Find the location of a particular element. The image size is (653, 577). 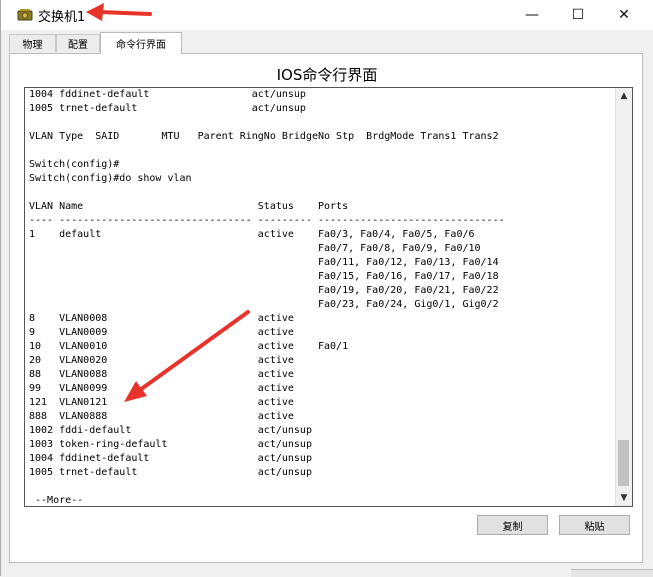

tab-cli: 命令行界面 is located at coordinates (141, 43).